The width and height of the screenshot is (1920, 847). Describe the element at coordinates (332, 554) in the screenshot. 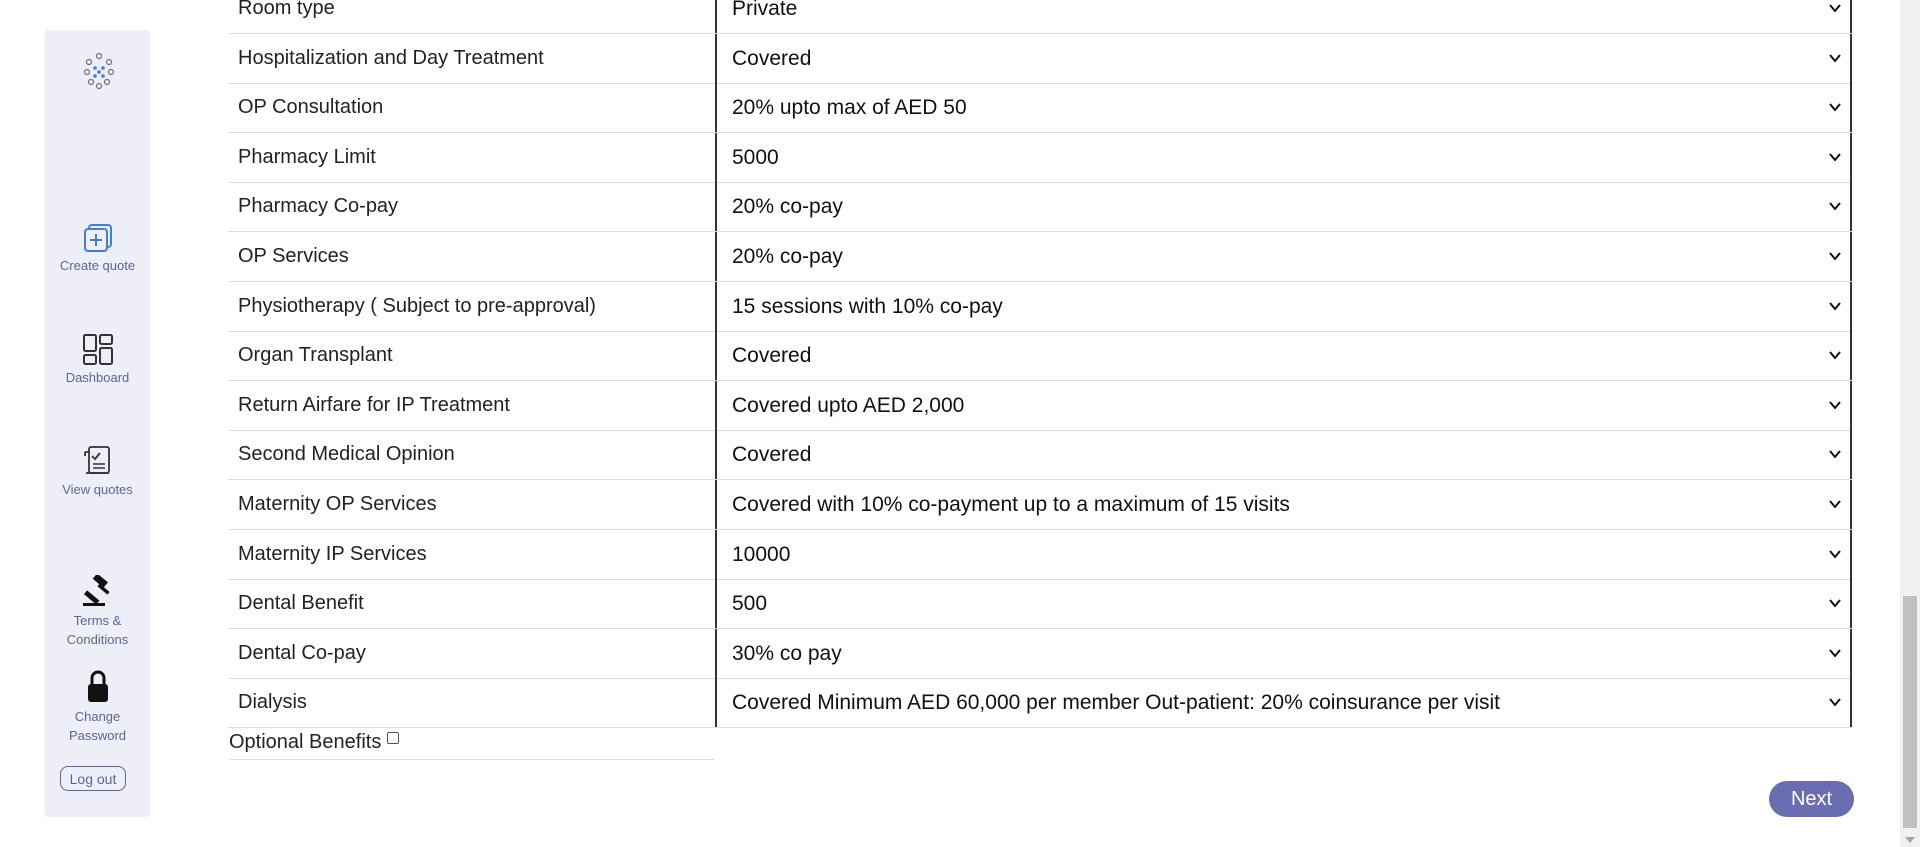

I see `benefit-label: Maternity IP Services` at that location.